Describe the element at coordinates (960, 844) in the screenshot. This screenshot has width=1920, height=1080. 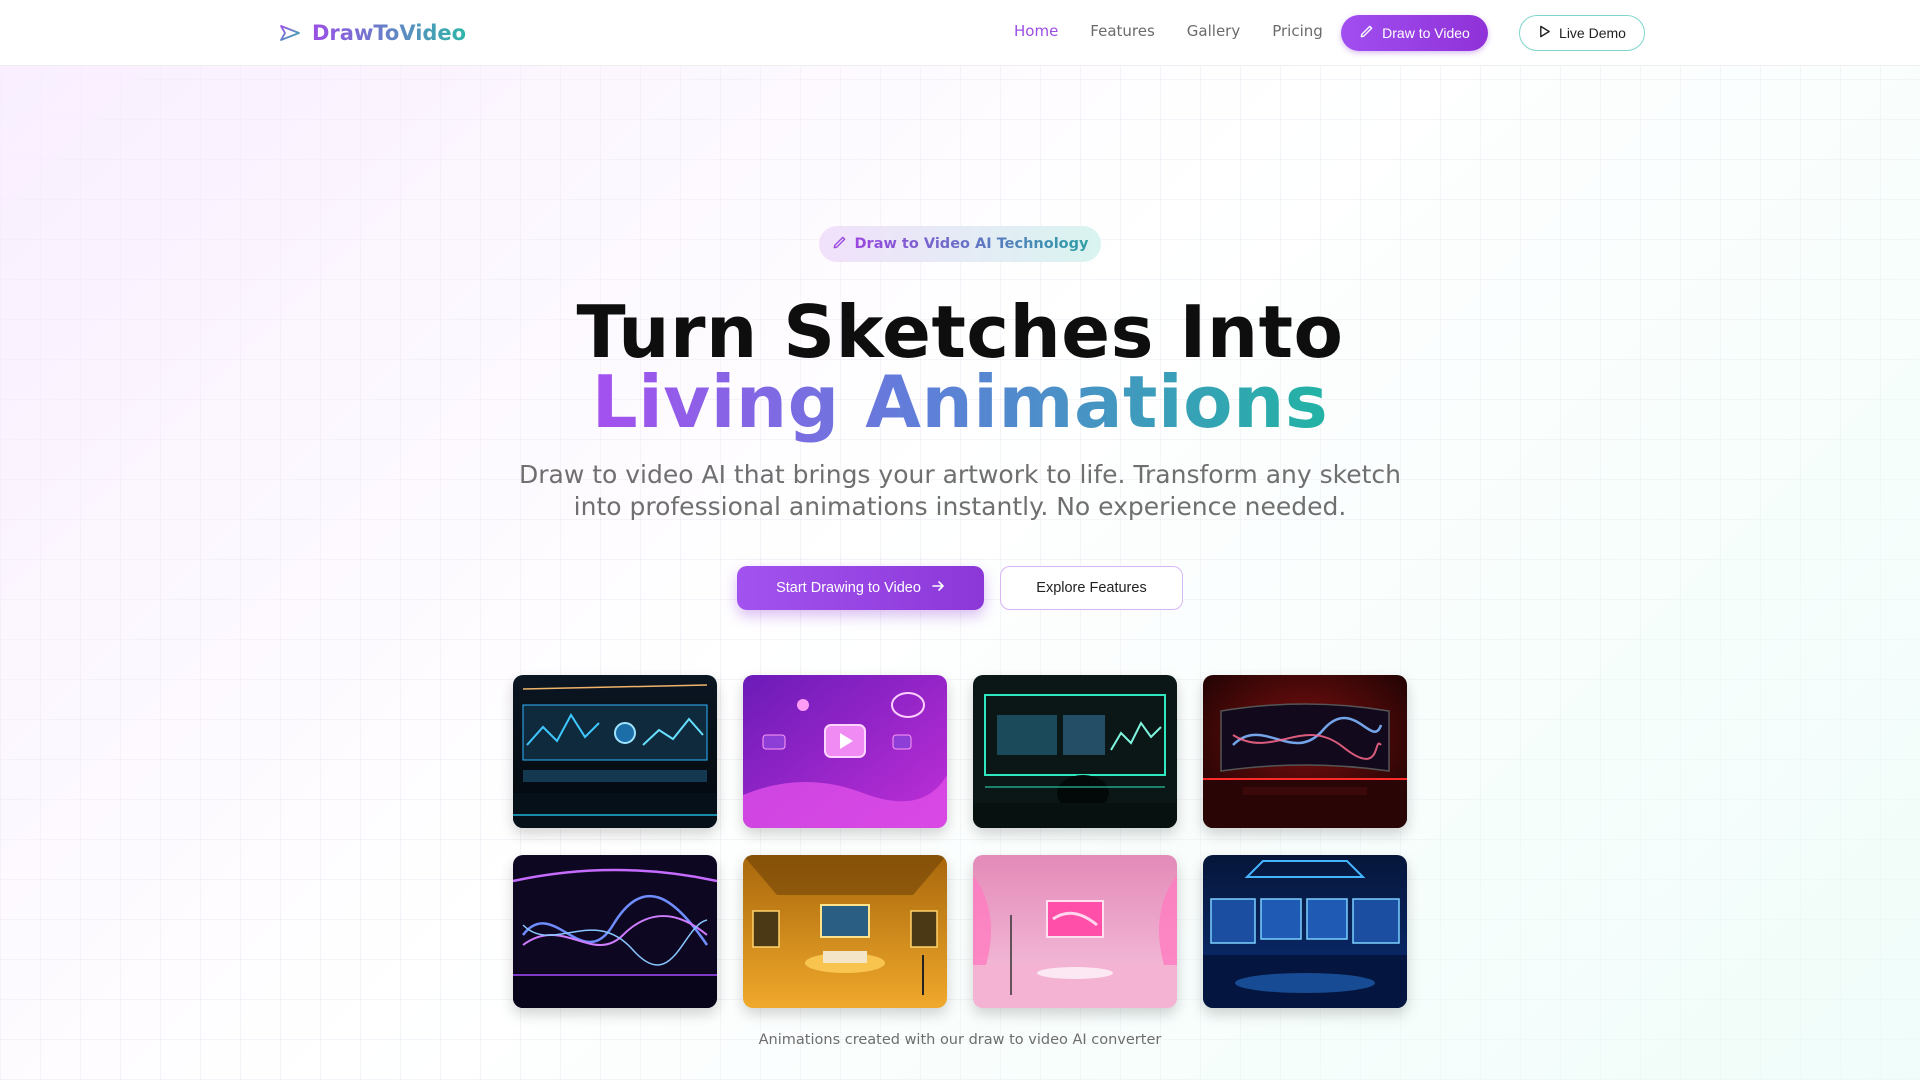
I see `animation-gallery` at that location.